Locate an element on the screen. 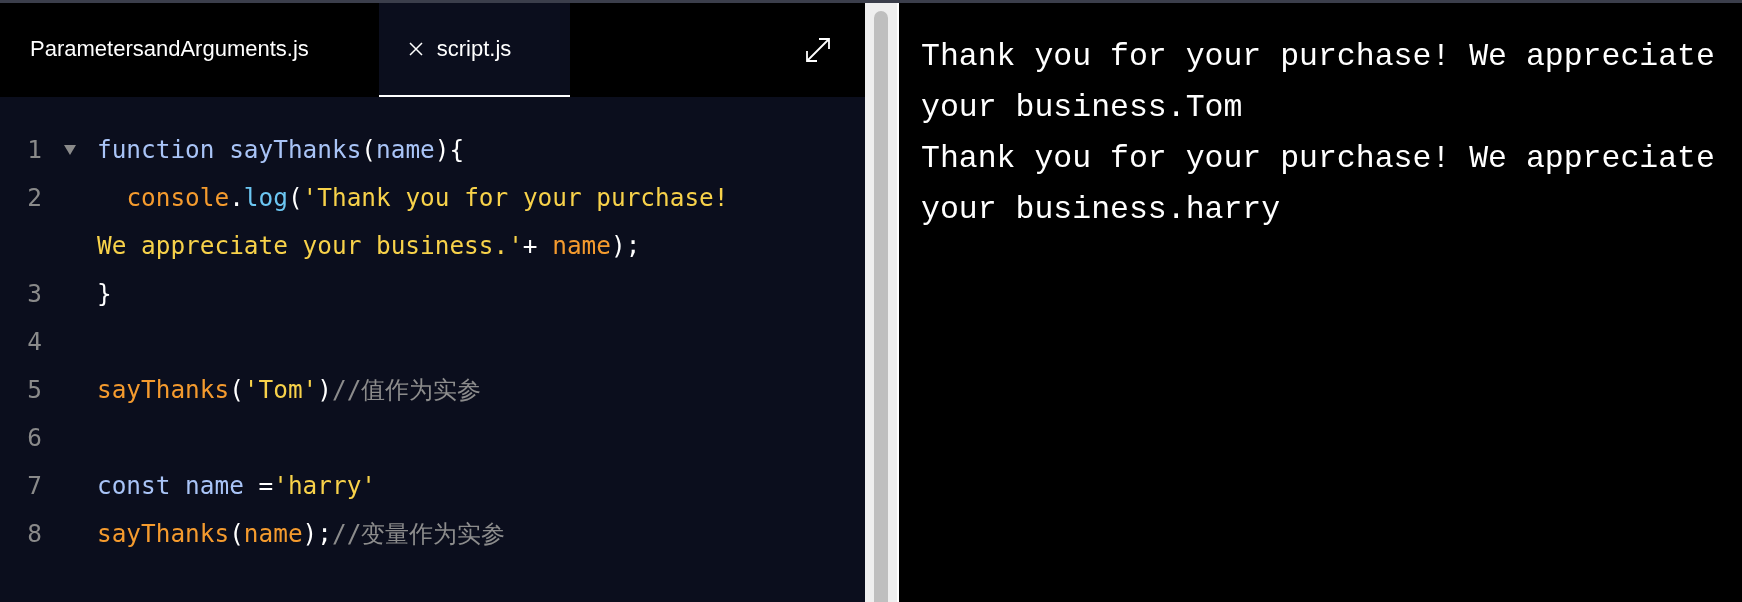 This screenshot has width=1742, height=602. file-tab: script.js is located at coordinates (474, 50).